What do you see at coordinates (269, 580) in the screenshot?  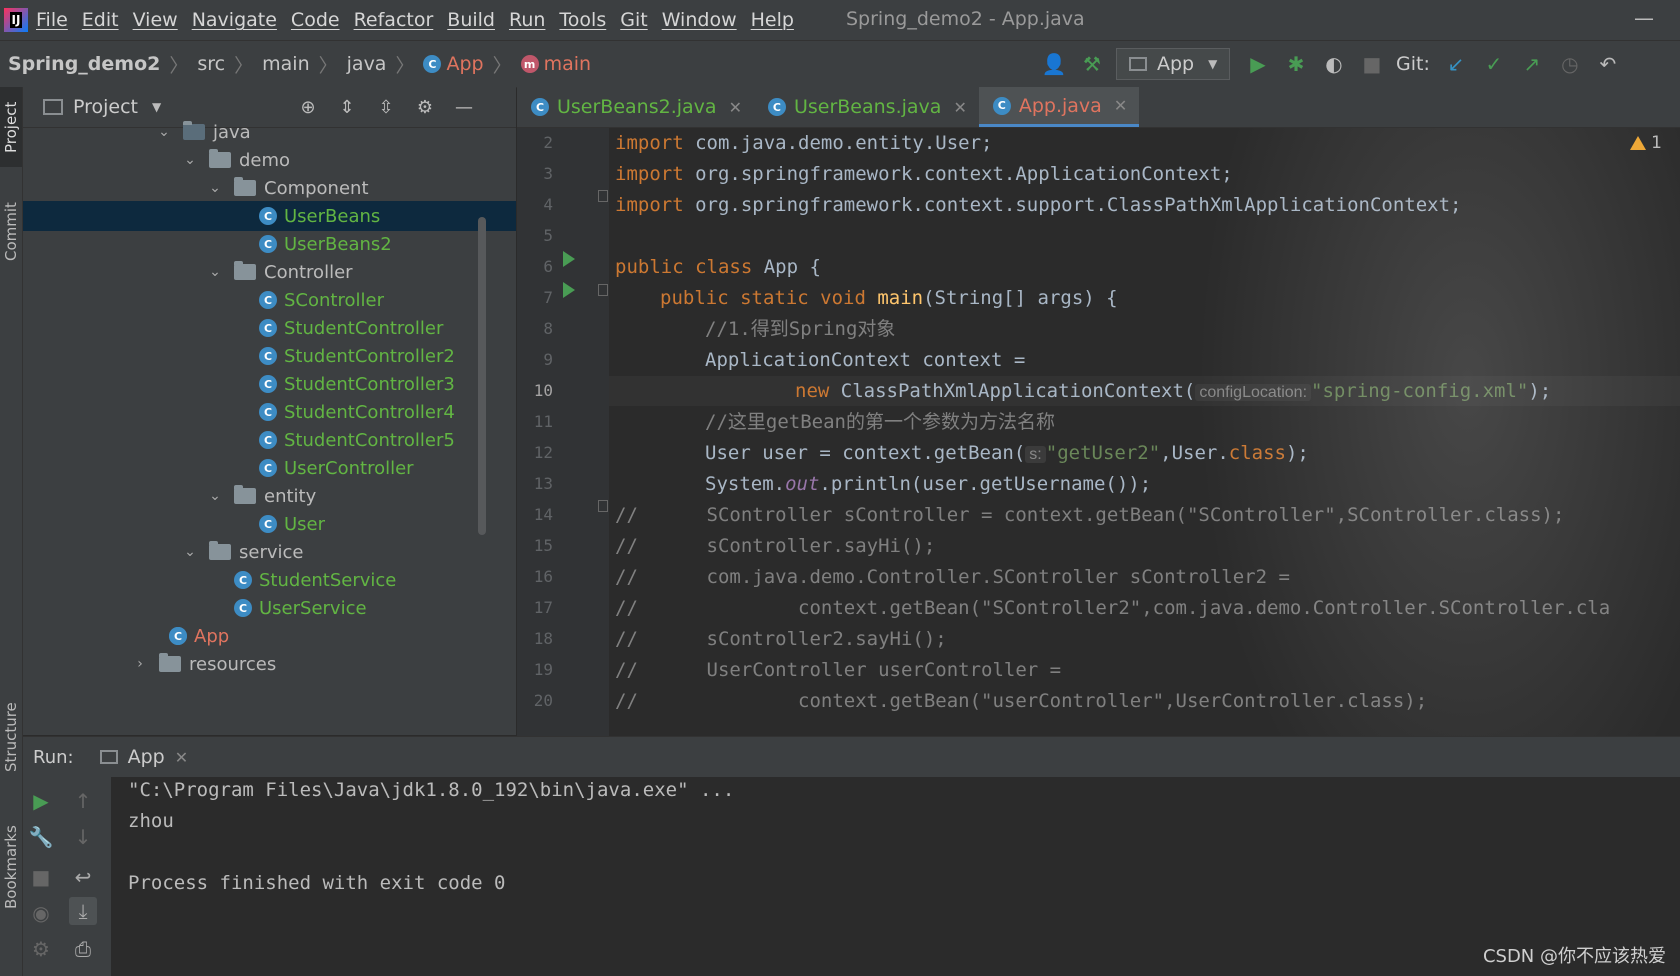 I see `tree-item-studentservice: C StudentService` at bounding box center [269, 580].